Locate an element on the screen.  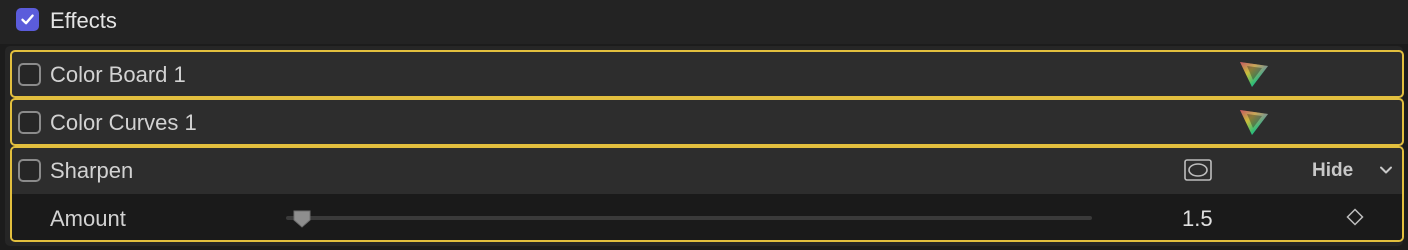
shape-mask-icon is located at coordinates (1198, 170).